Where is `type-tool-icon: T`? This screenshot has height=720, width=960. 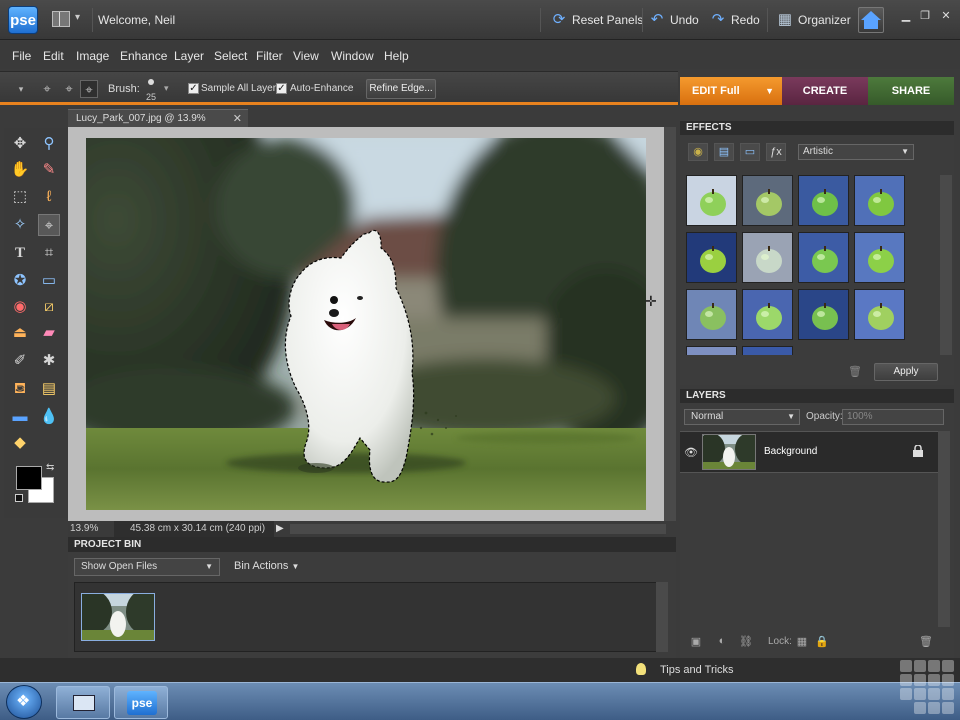
type-tool-icon: T is located at coordinates (20, 253).